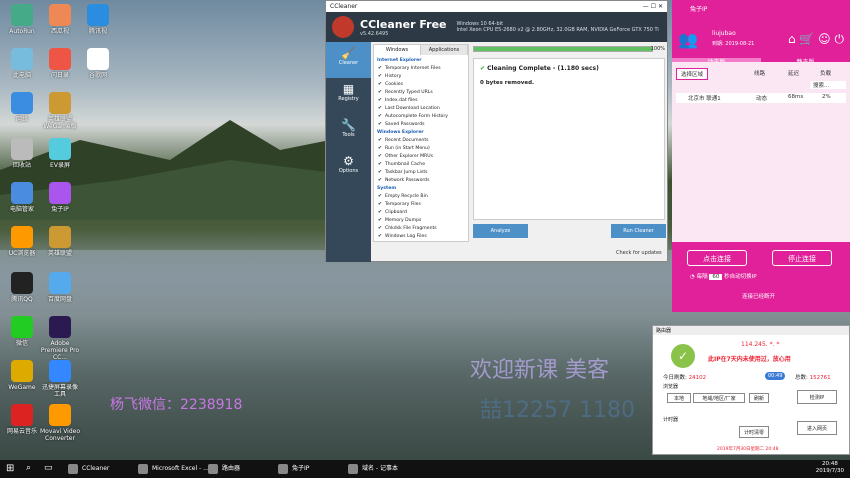  I want to click on checklist-item: Recent Documents, so click(421, 141).